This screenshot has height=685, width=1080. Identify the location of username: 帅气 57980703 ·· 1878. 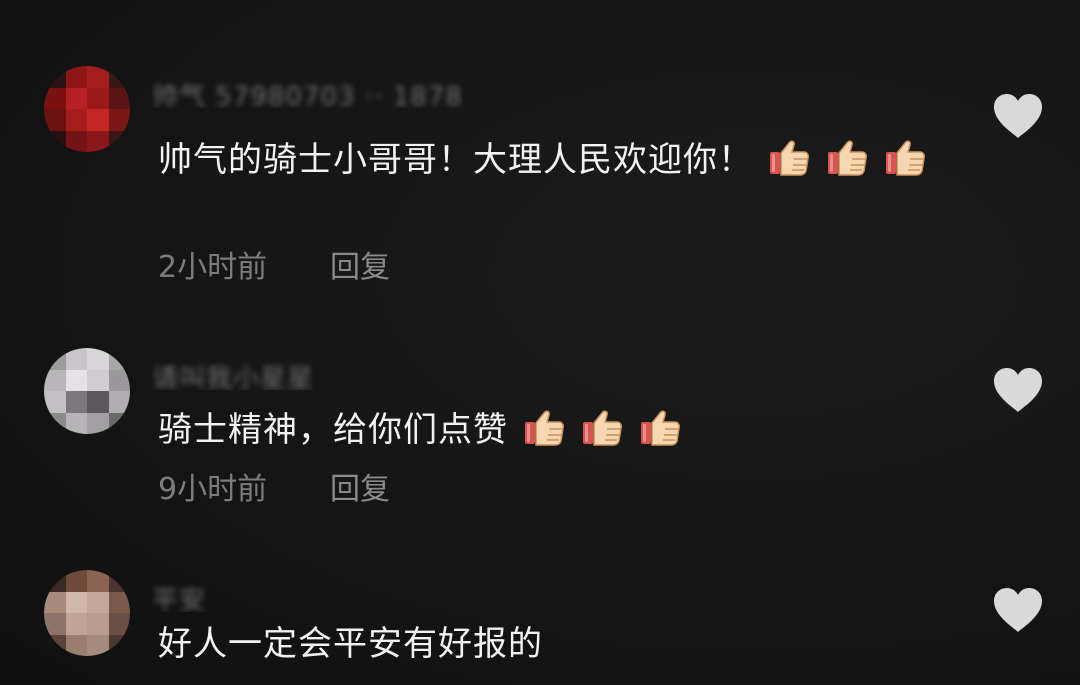
(307, 94).